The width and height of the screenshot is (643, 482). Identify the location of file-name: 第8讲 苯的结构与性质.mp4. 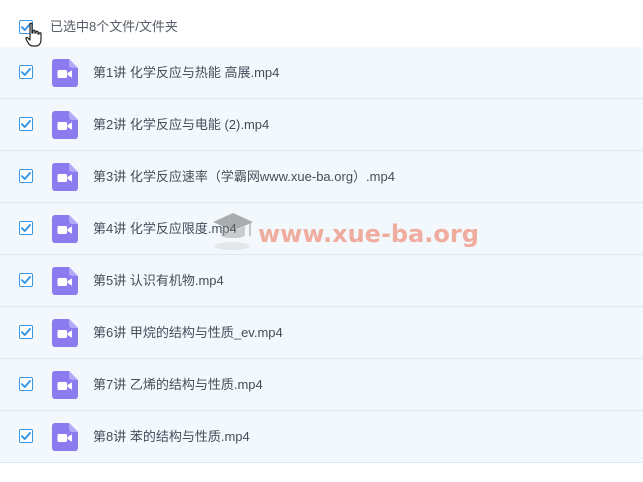
(171, 437).